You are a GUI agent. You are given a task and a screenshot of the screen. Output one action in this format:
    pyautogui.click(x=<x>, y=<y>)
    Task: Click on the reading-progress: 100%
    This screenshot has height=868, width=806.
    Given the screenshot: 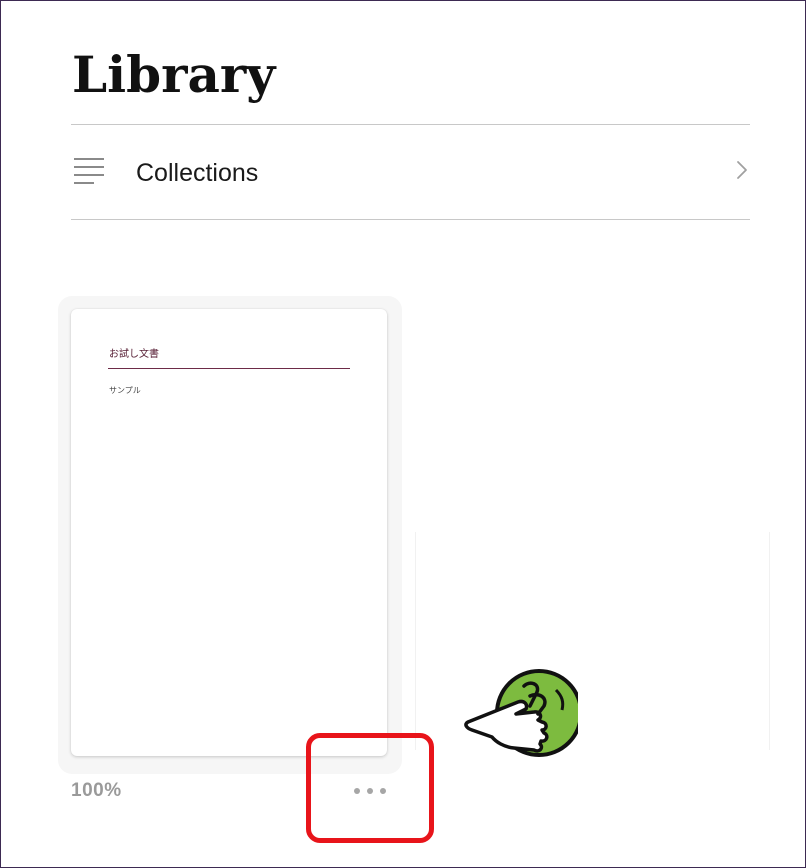 What is the action you would take?
    pyautogui.click(x=96, y=790)
    